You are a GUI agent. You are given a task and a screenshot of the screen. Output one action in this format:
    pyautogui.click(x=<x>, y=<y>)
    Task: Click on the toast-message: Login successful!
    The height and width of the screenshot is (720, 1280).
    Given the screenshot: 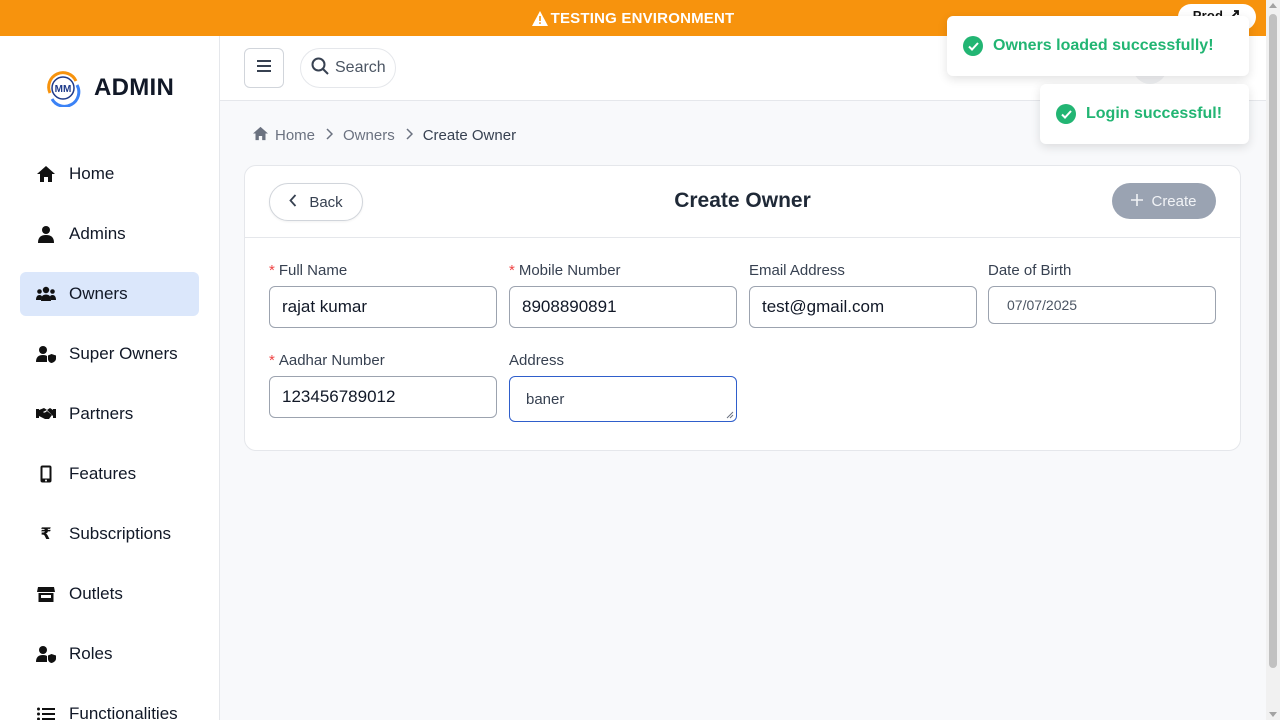 What is the action you would take?
    pyautogui.click(x=1154, y=113)
    